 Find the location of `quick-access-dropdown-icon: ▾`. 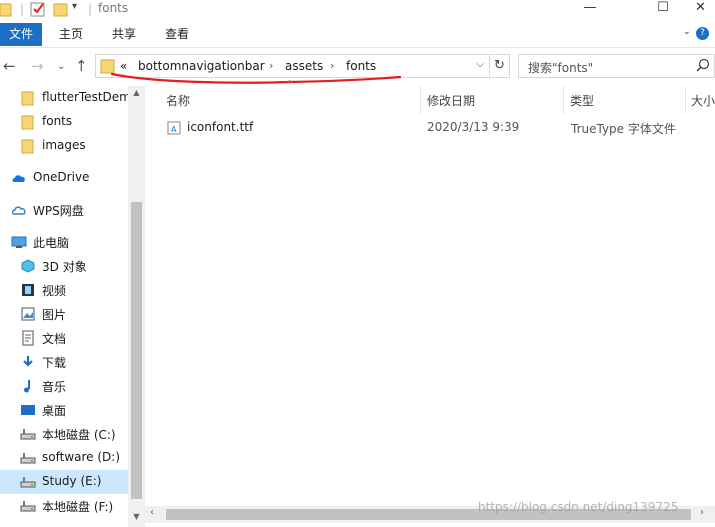

quick-access-dropdown-icon: ▾ is located at coordinates (74, 6).